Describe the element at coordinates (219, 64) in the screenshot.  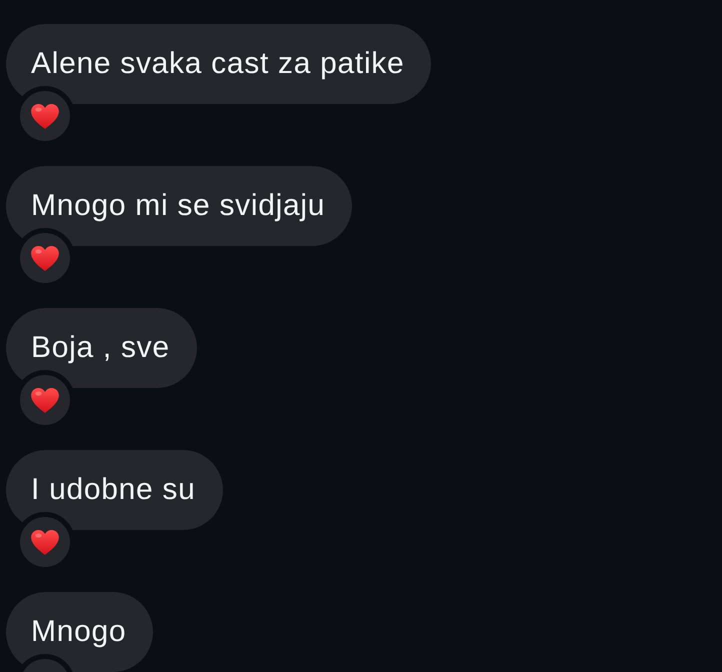
I see `message-bubble: Alene svaka cast za patike` at that location.